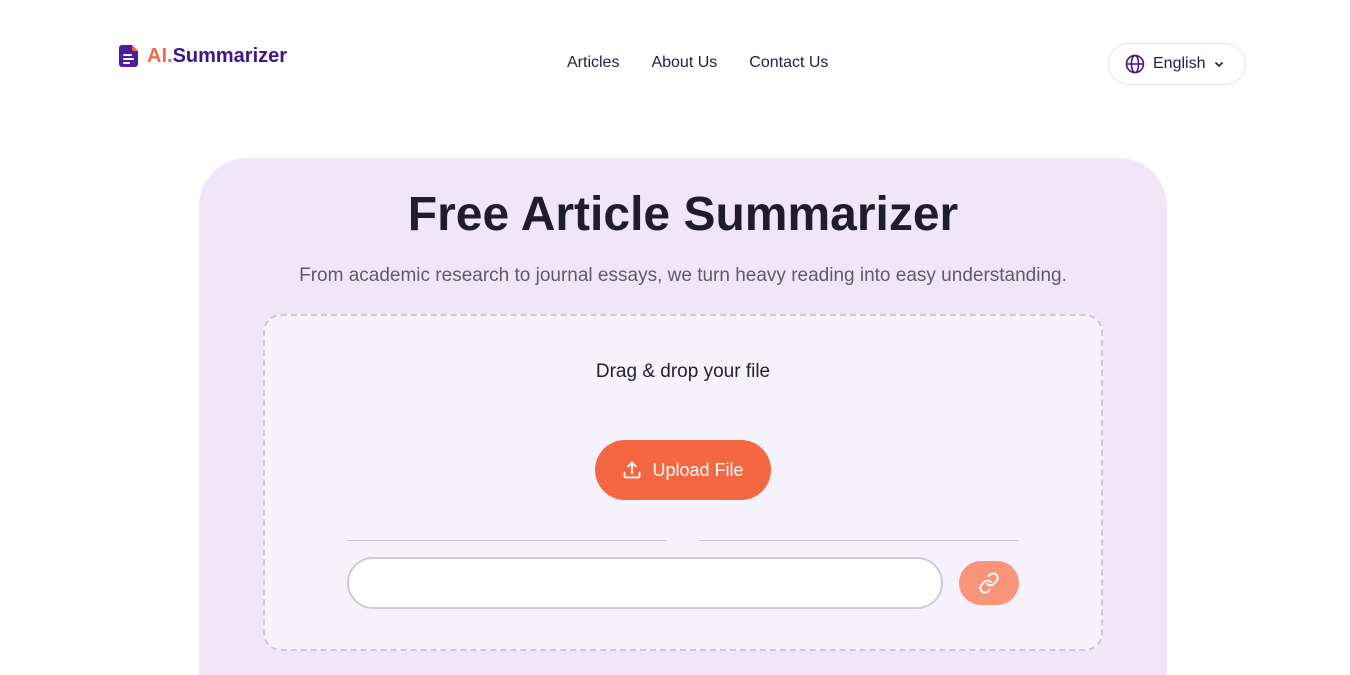 Image resolution: width=1350 pixels, height=675 pixels. What do you see at coordinates (788, 63) in the screenshot?
I see `nav-contact-us-link: Contact Us` at bounding box center [788, 63].